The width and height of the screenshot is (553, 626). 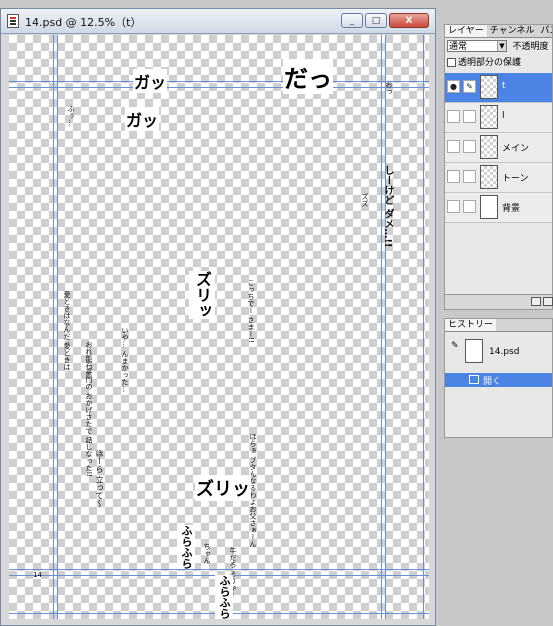 I want to click on blend-row: 通常 ▼ 不透明度, so click(x=499, y=46).